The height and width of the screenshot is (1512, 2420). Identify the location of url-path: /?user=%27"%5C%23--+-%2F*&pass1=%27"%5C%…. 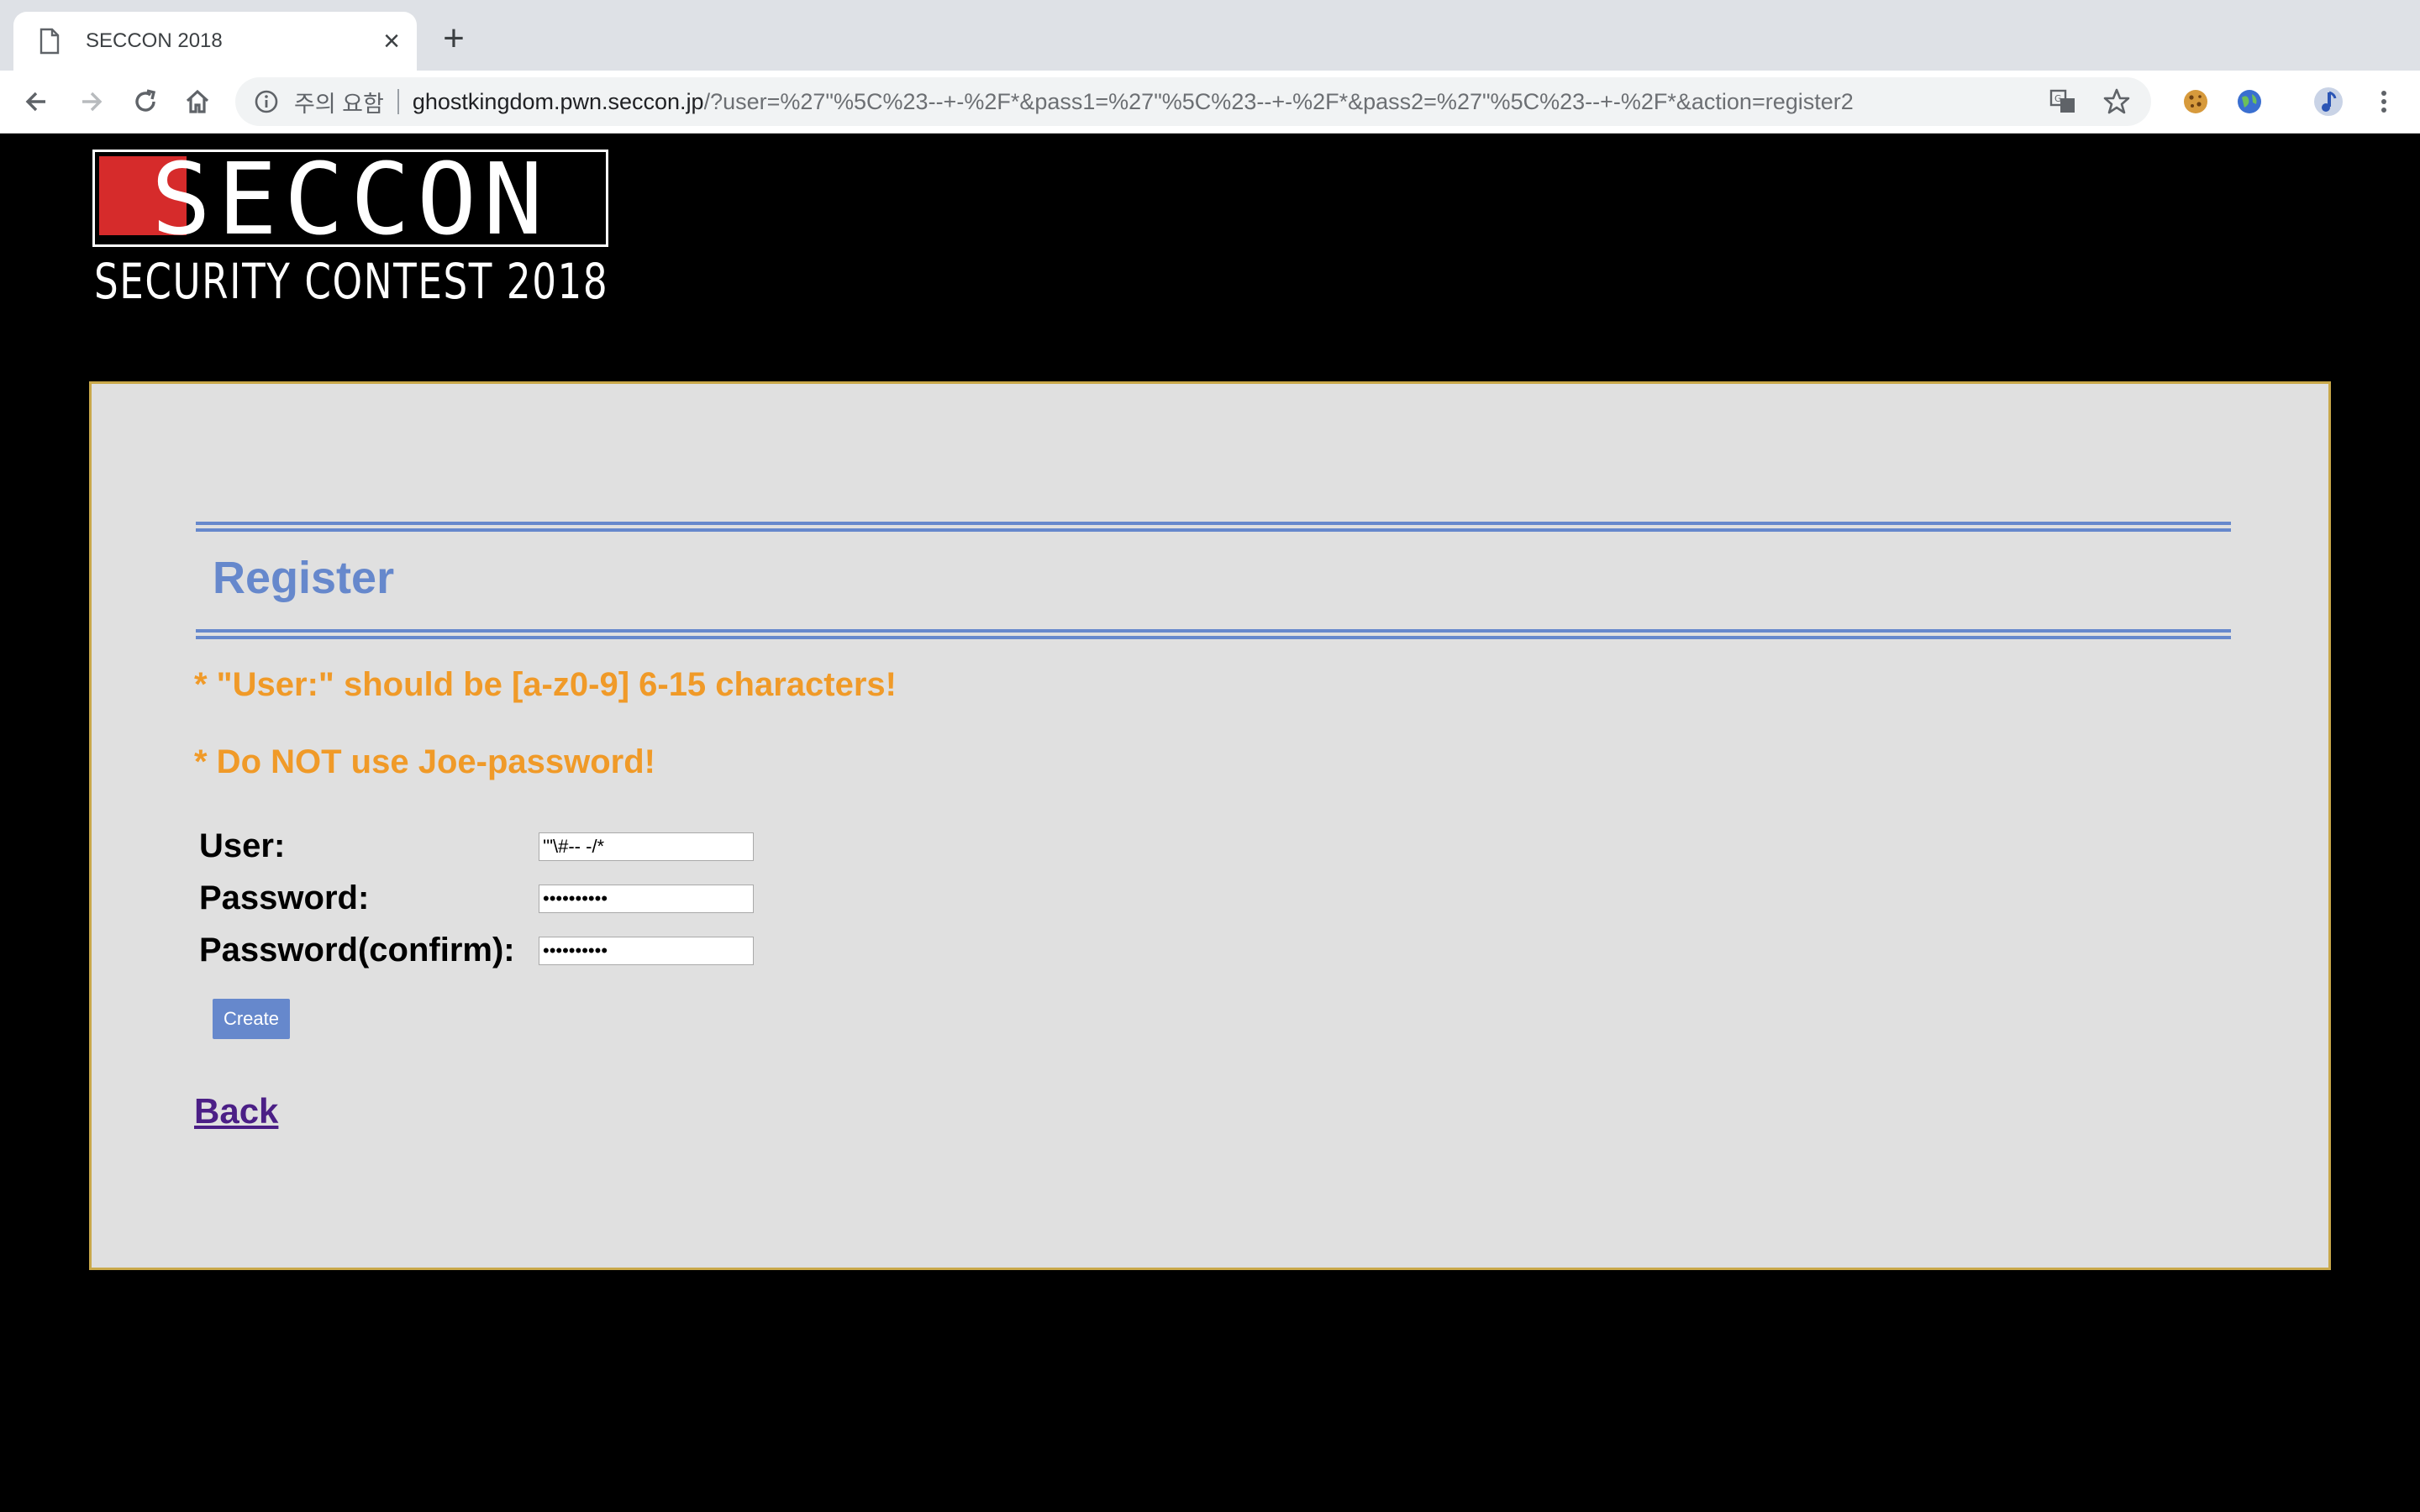
(1278, 101).